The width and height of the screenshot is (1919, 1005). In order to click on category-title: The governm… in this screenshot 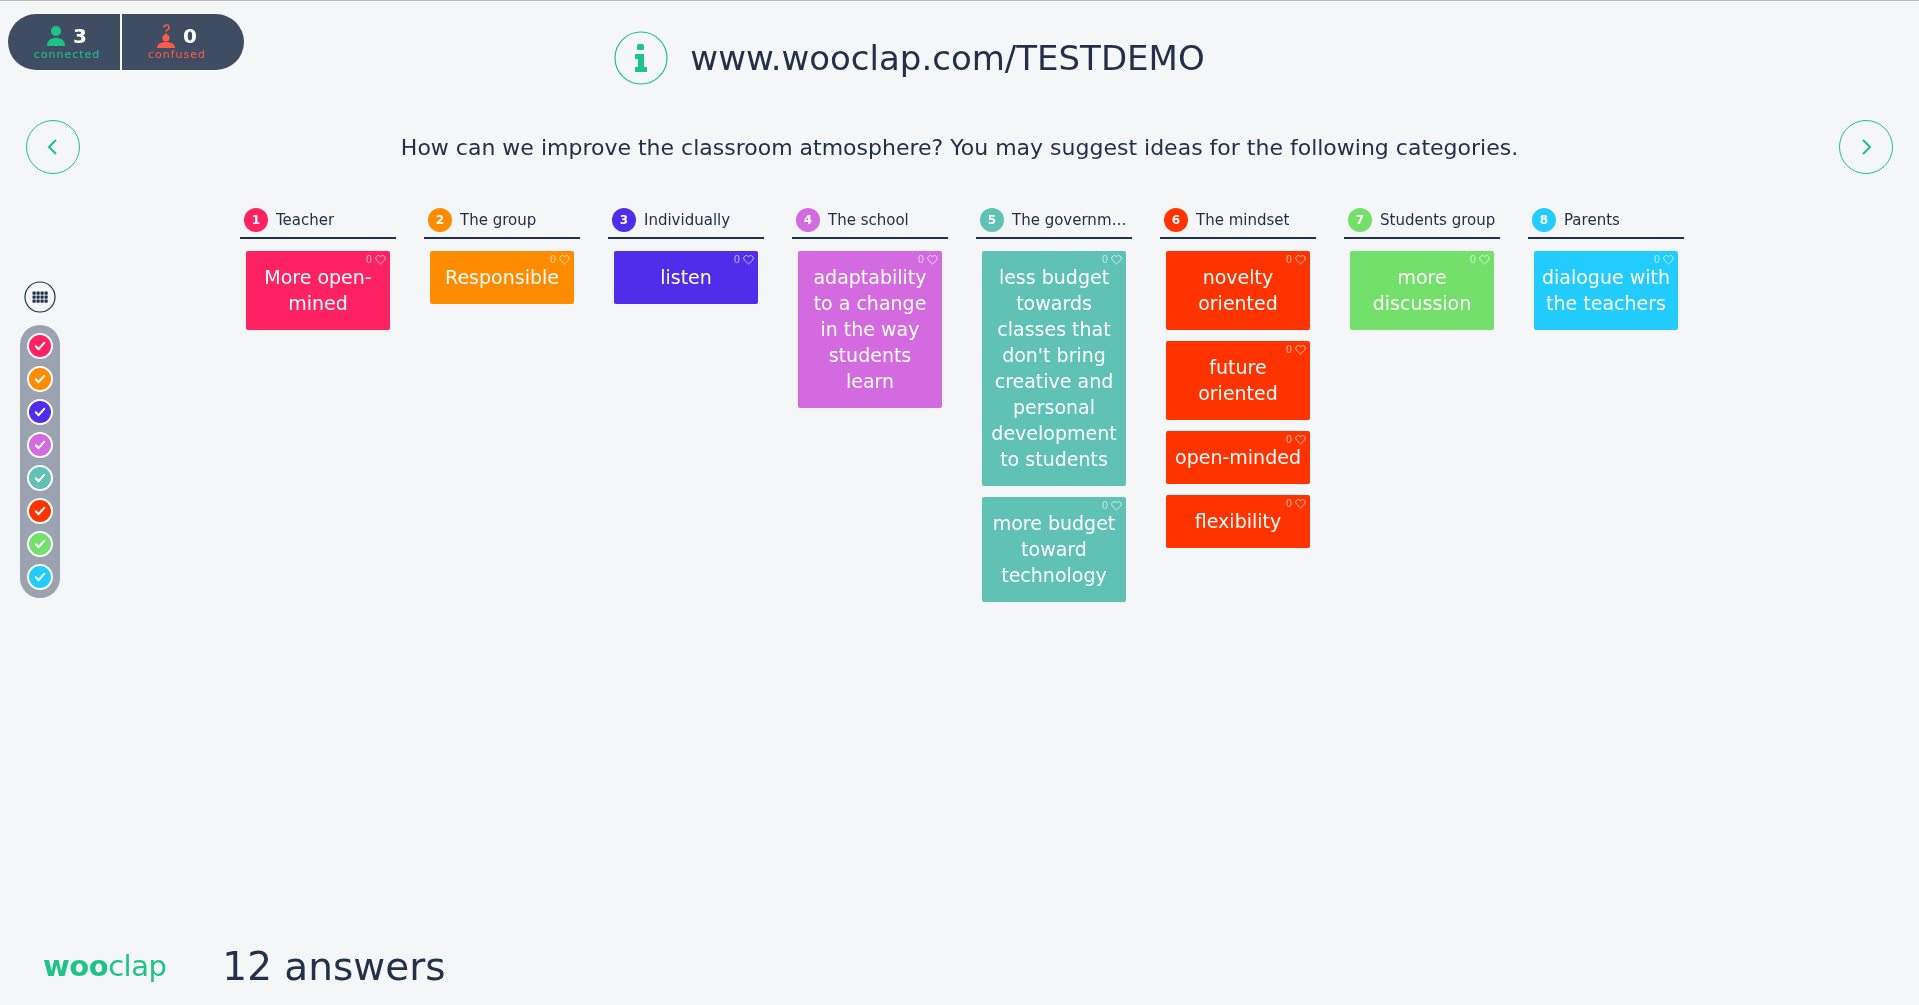, I will do `click(1069, 220)`.